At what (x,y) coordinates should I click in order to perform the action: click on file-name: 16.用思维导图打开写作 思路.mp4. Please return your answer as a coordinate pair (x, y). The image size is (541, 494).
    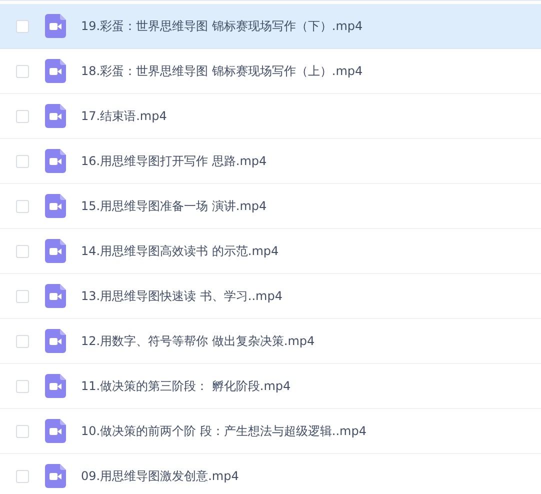
    Looking at the image, I should click on (174, 161).